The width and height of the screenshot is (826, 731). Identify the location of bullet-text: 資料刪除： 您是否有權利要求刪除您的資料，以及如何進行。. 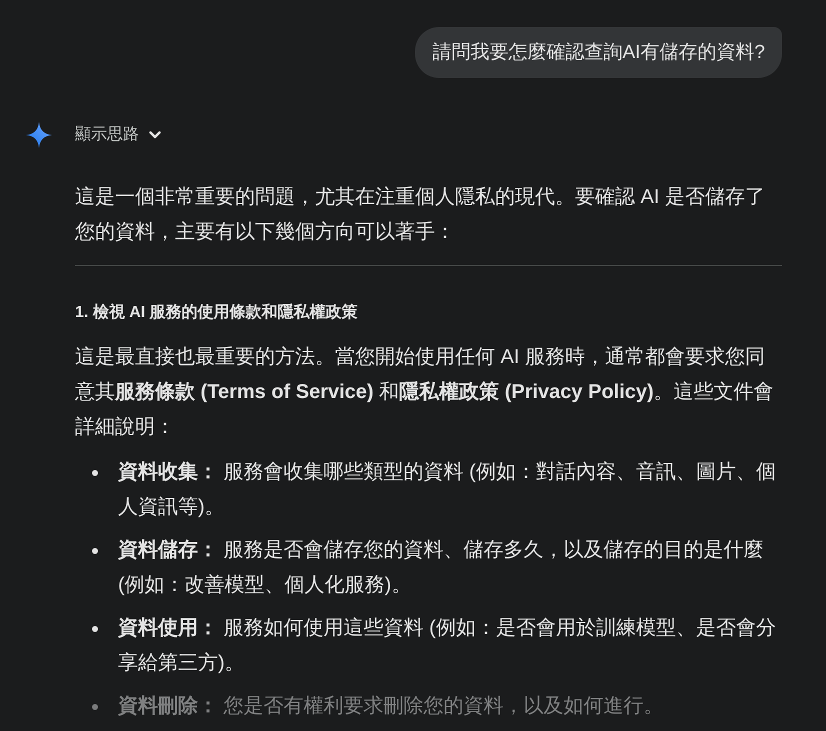
(391, 706).